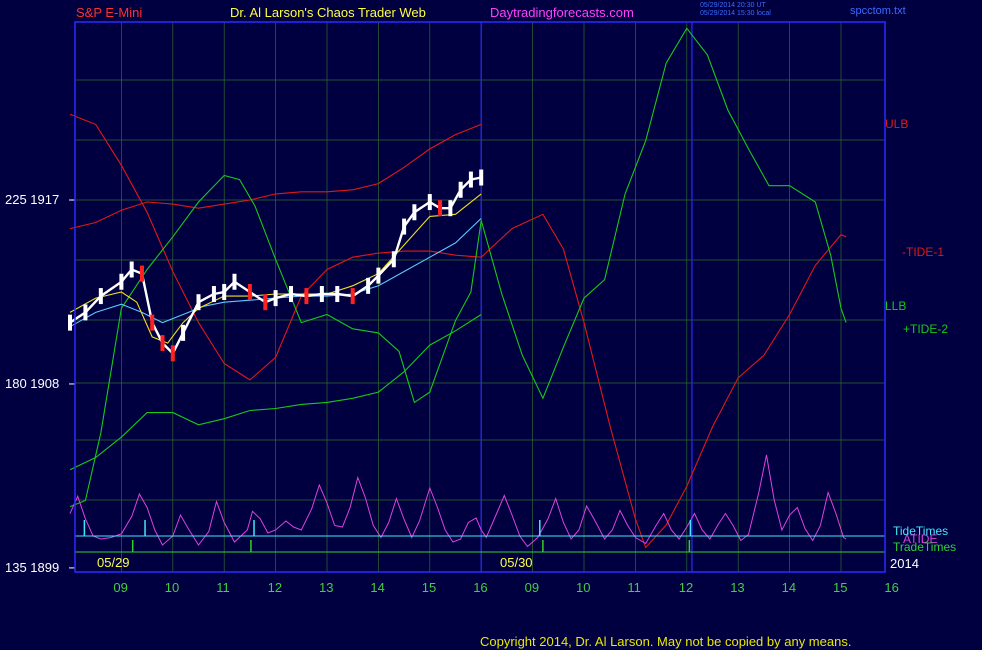 The height and width of the screenshot is (650, 982). Describe the element at coordinates (328, 12) in the screenshot. I see `chart-title: Dr. Al Larson's Chaos Trader Web` at that location.